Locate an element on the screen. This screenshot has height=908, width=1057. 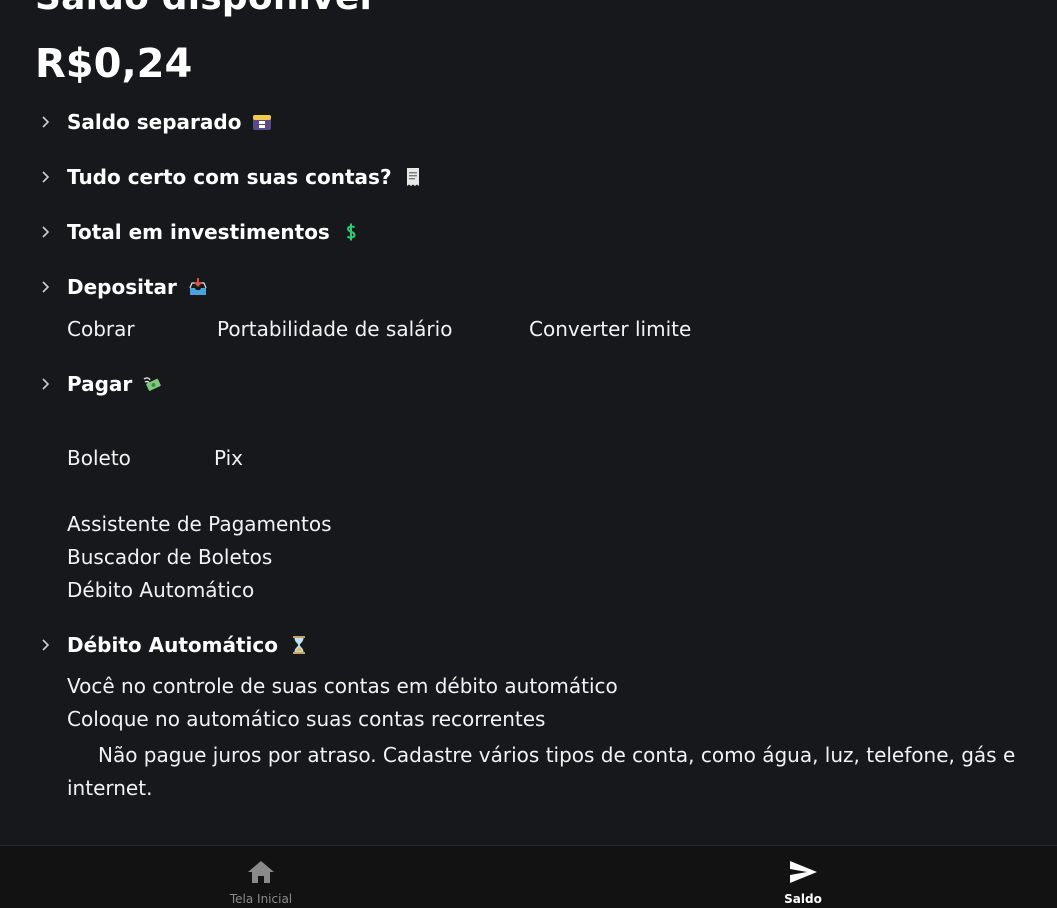
nav-tela-inicial: Tela Inicial is located at coordinates (261, 881).